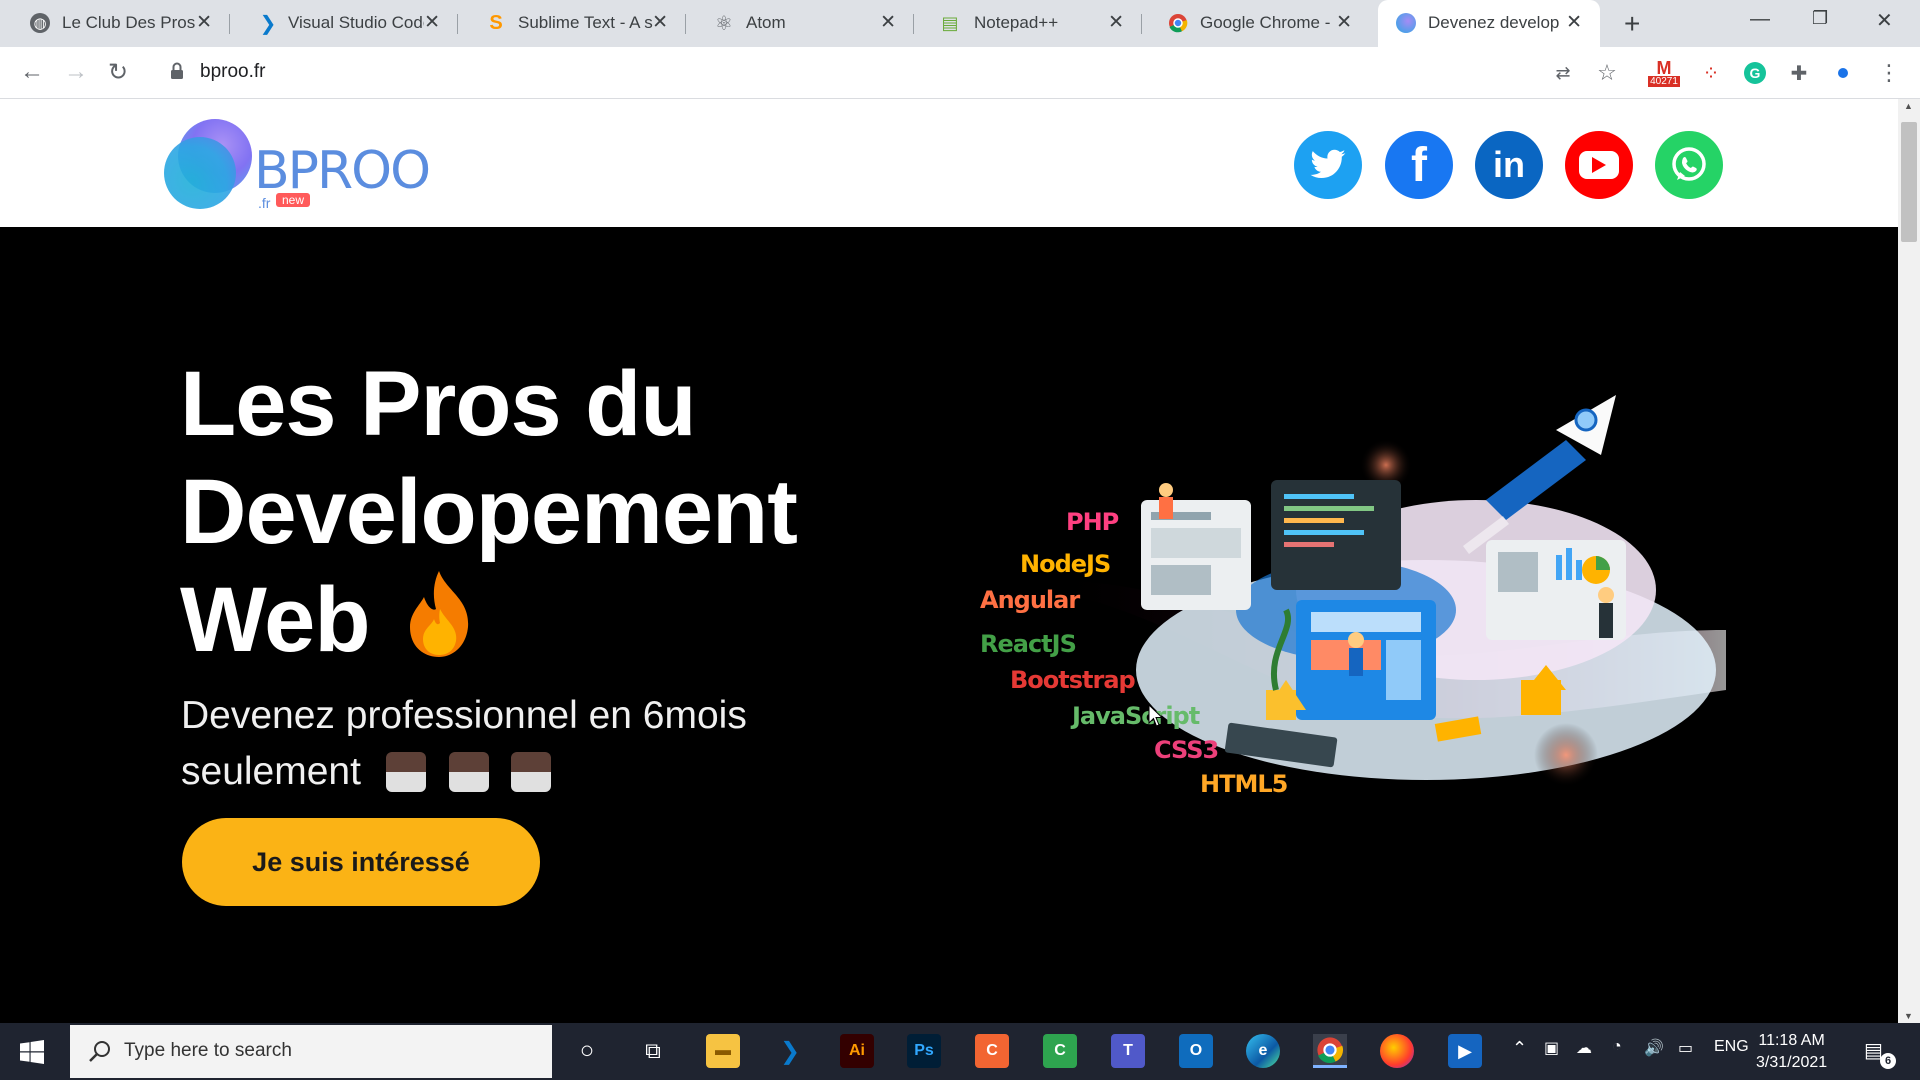  I want to click on task-view-icon: ⧉, so click(653, 1051).